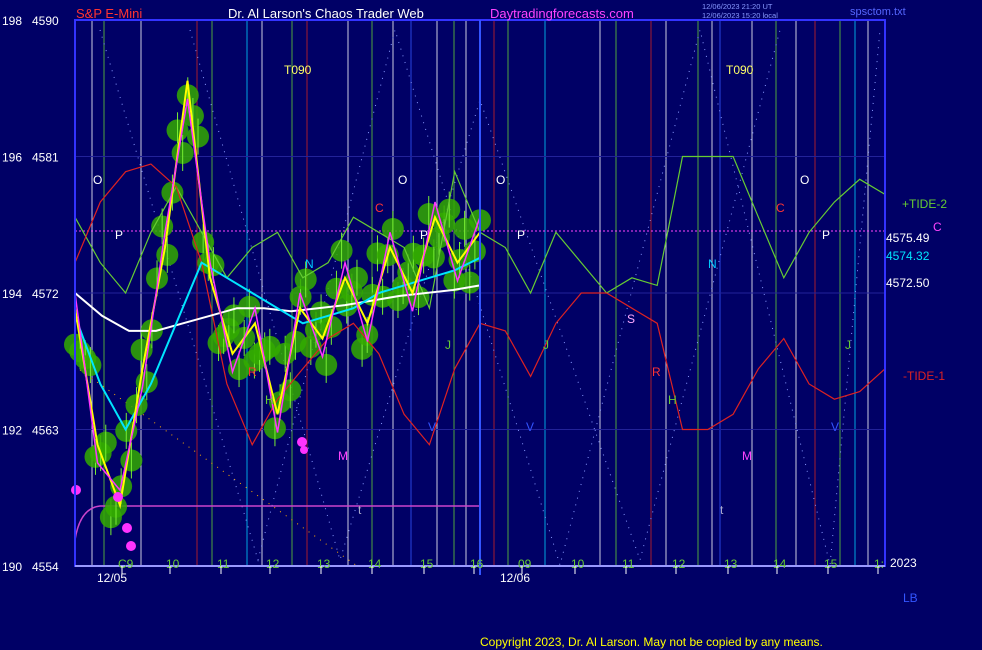 The image size is (982, 650). What do you see at coordinates (12, 567) in the screenshot?
I see `y-tick-left: 190` at bounding box center [12, 567].